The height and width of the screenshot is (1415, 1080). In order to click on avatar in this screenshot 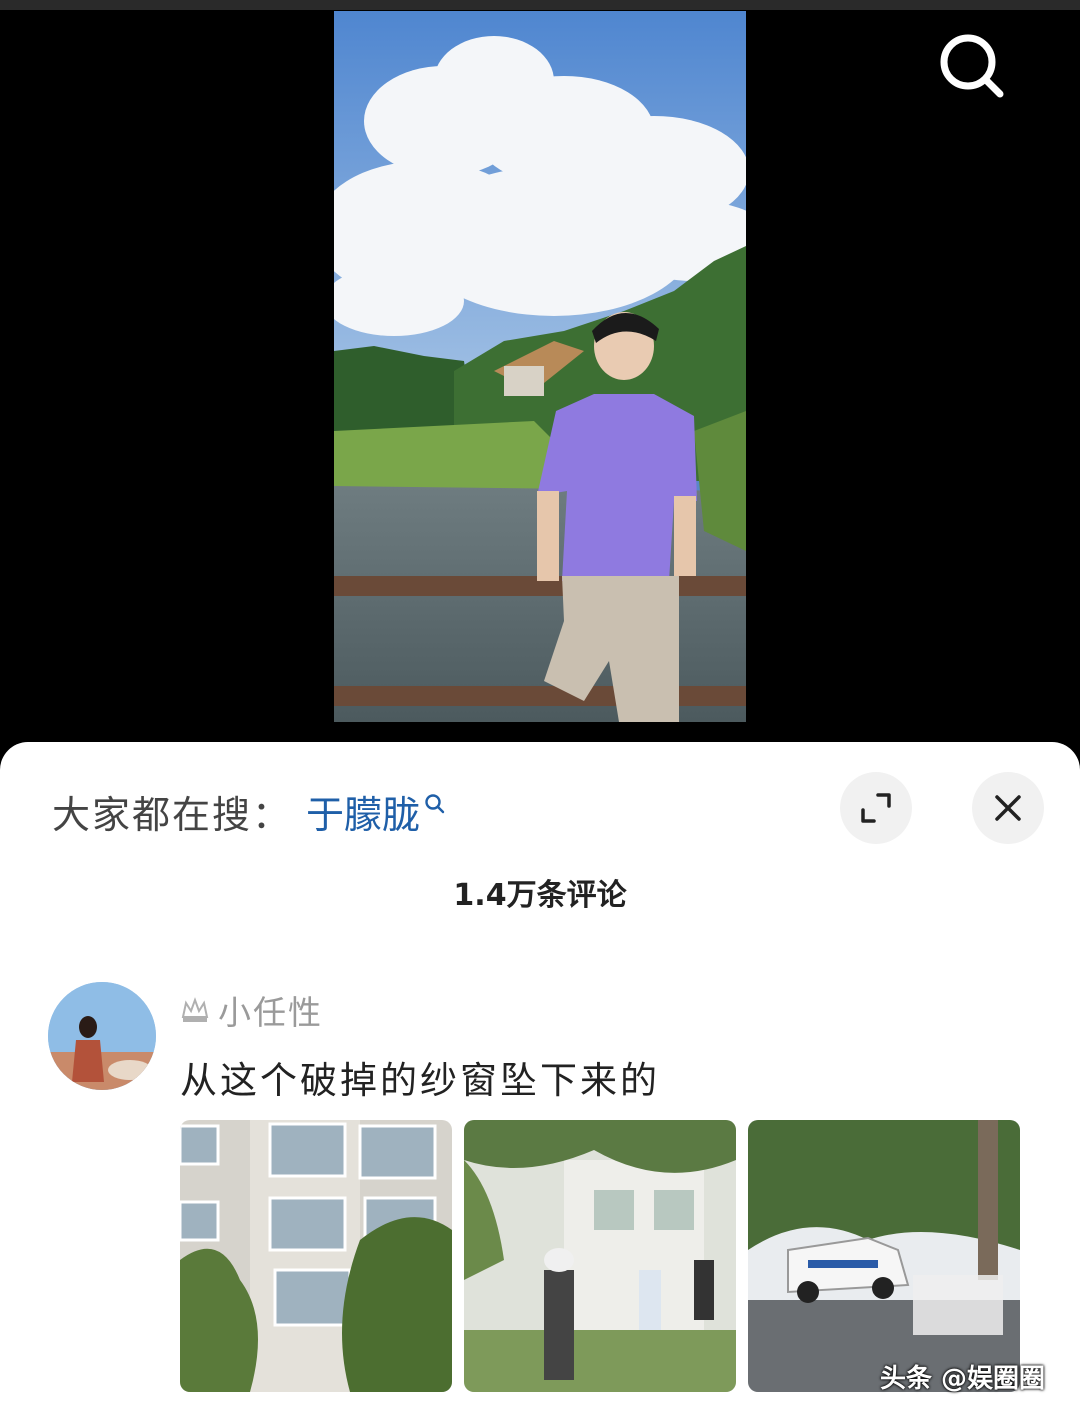, I will do `click(102, 1036)`.